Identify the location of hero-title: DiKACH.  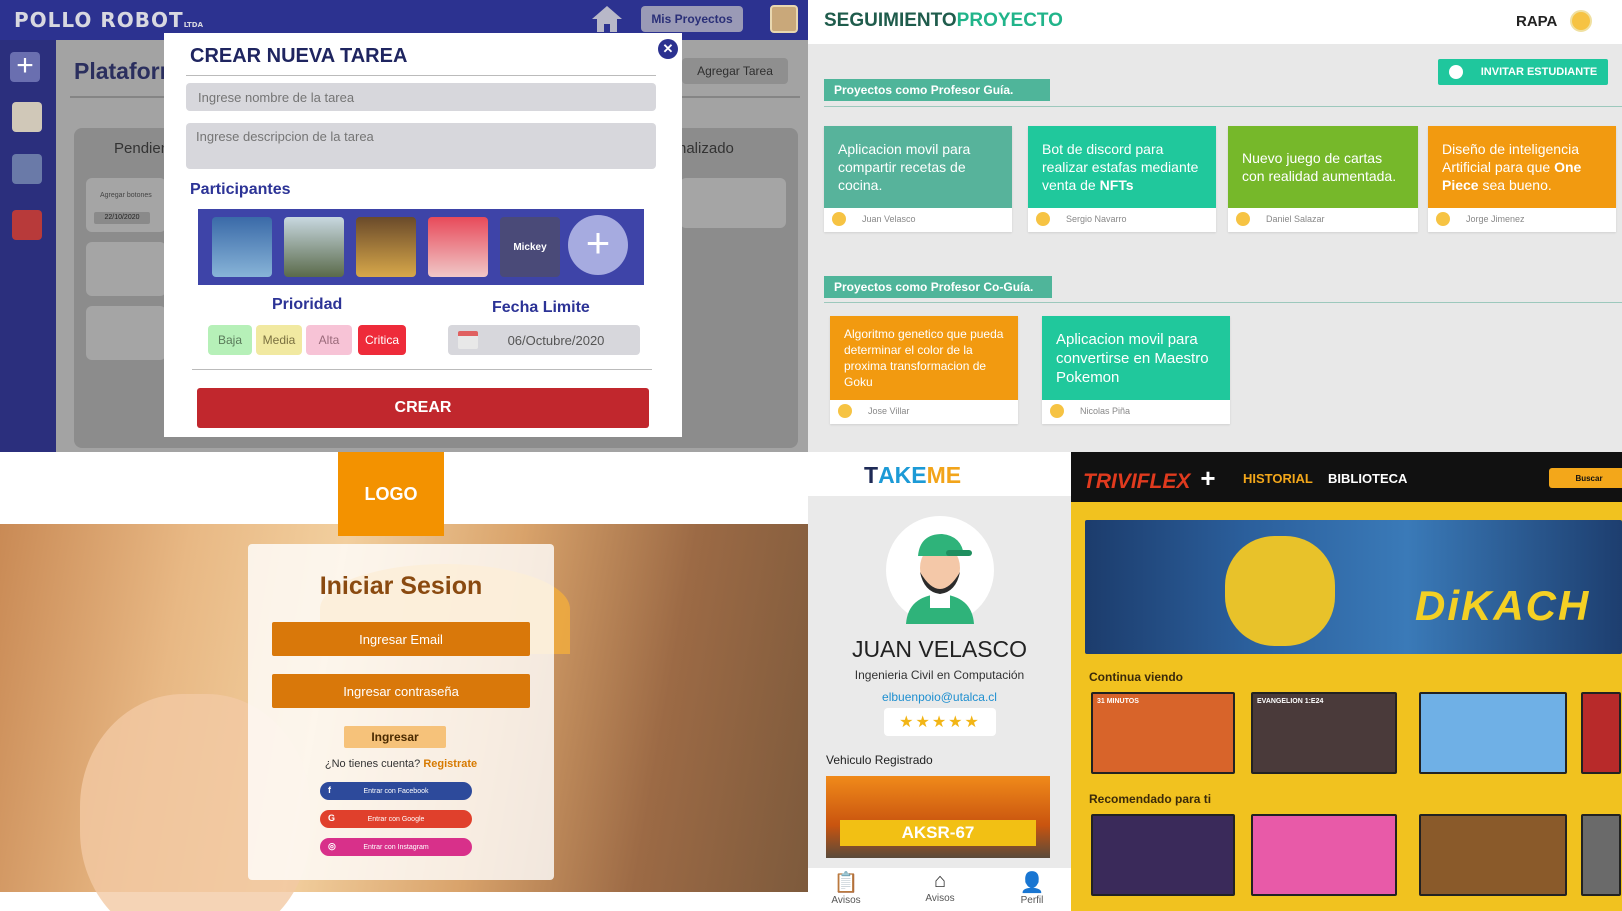
(1503, 605).